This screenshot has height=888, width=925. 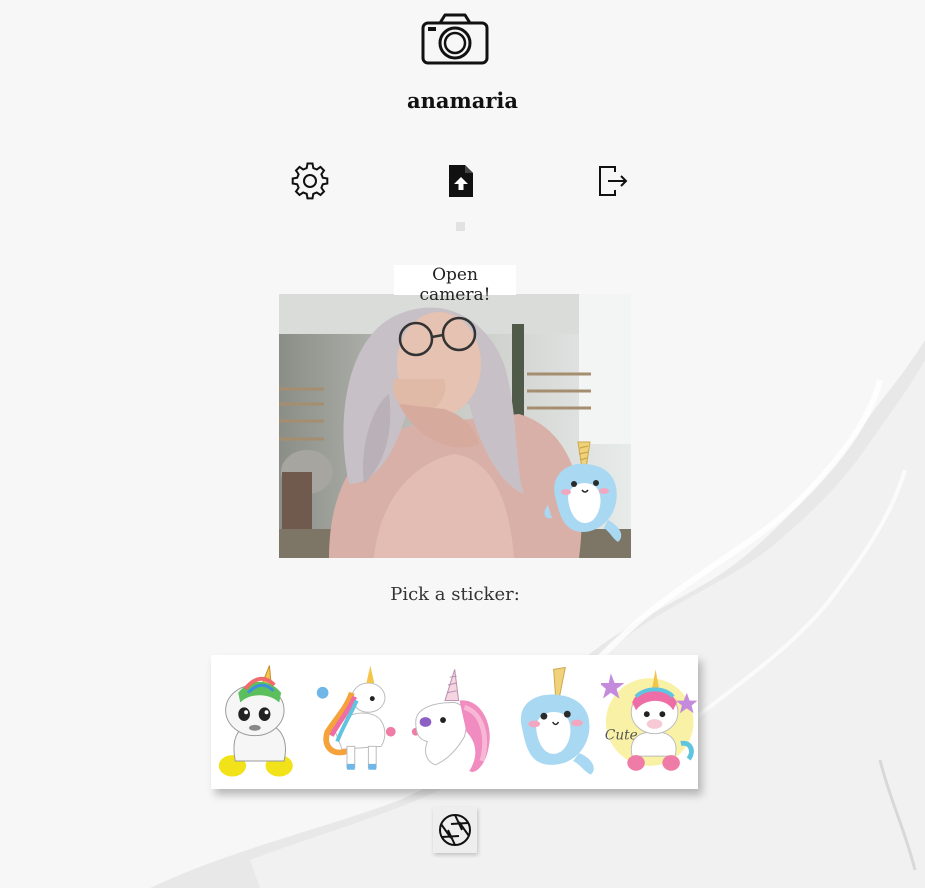 I want to click on gear-icon, so click(x=310, y=181).